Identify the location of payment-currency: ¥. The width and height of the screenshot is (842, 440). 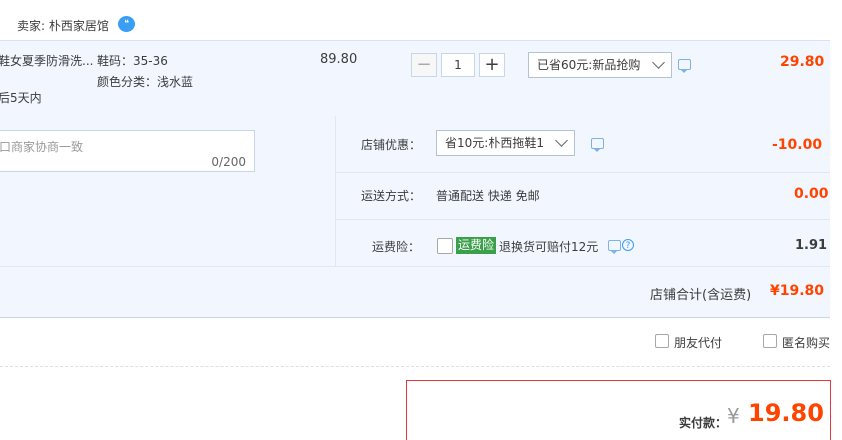
(733, 416).